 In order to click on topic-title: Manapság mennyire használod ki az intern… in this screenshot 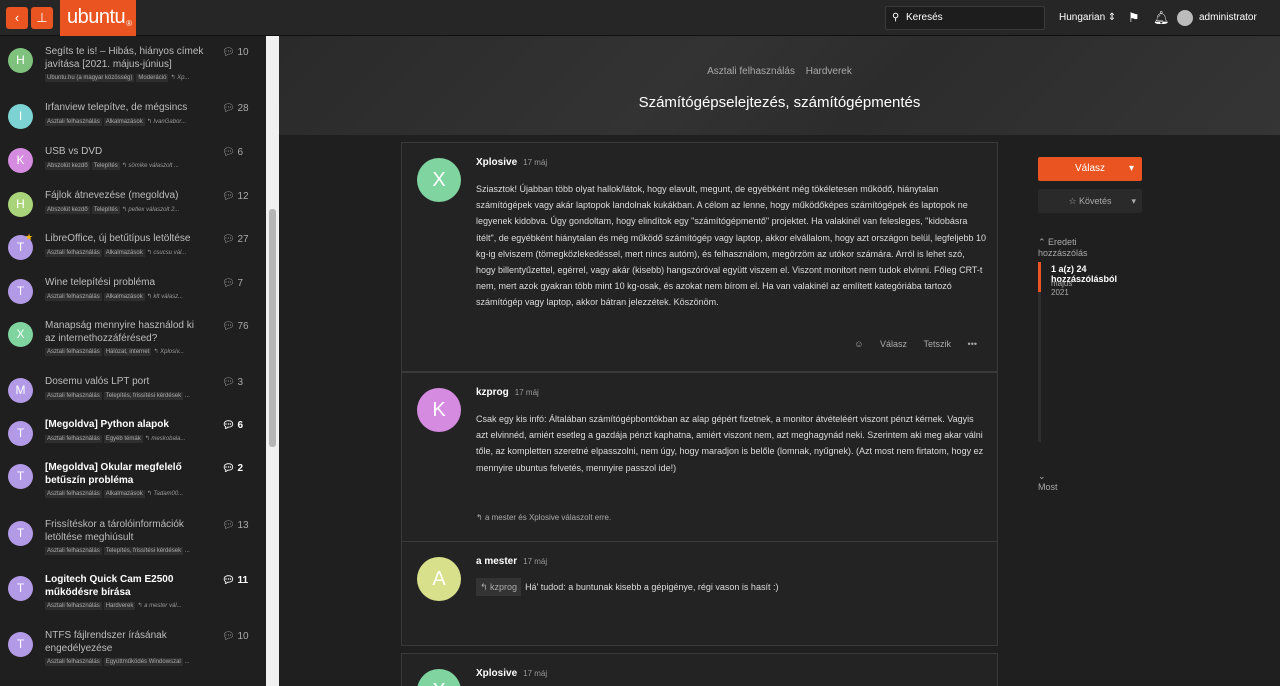, I will do `click(125, 332)`.